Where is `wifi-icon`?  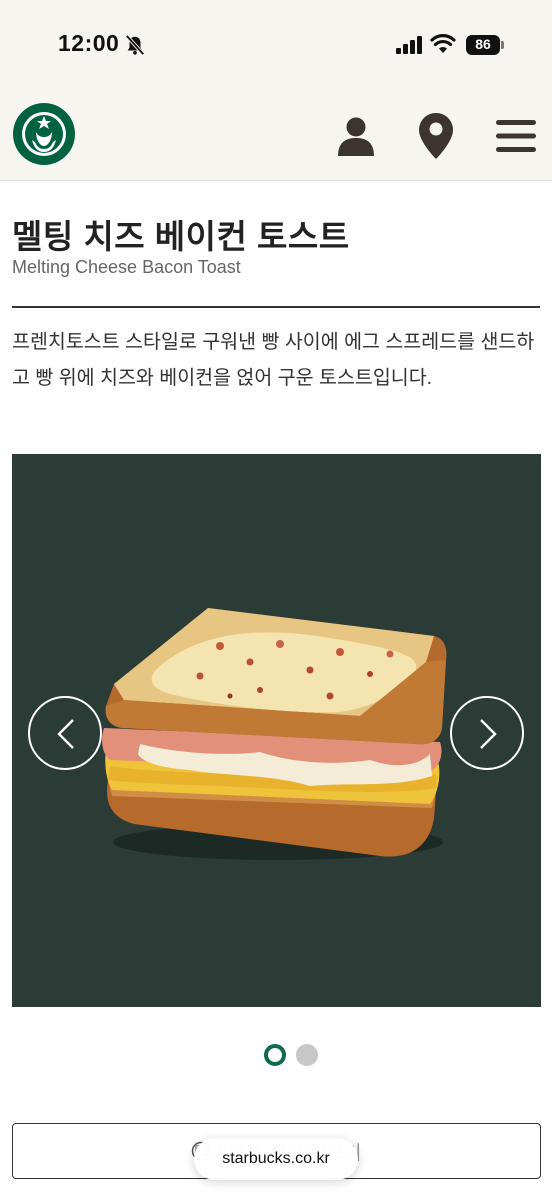 wifi-icon is located at coordinates (443, 43).